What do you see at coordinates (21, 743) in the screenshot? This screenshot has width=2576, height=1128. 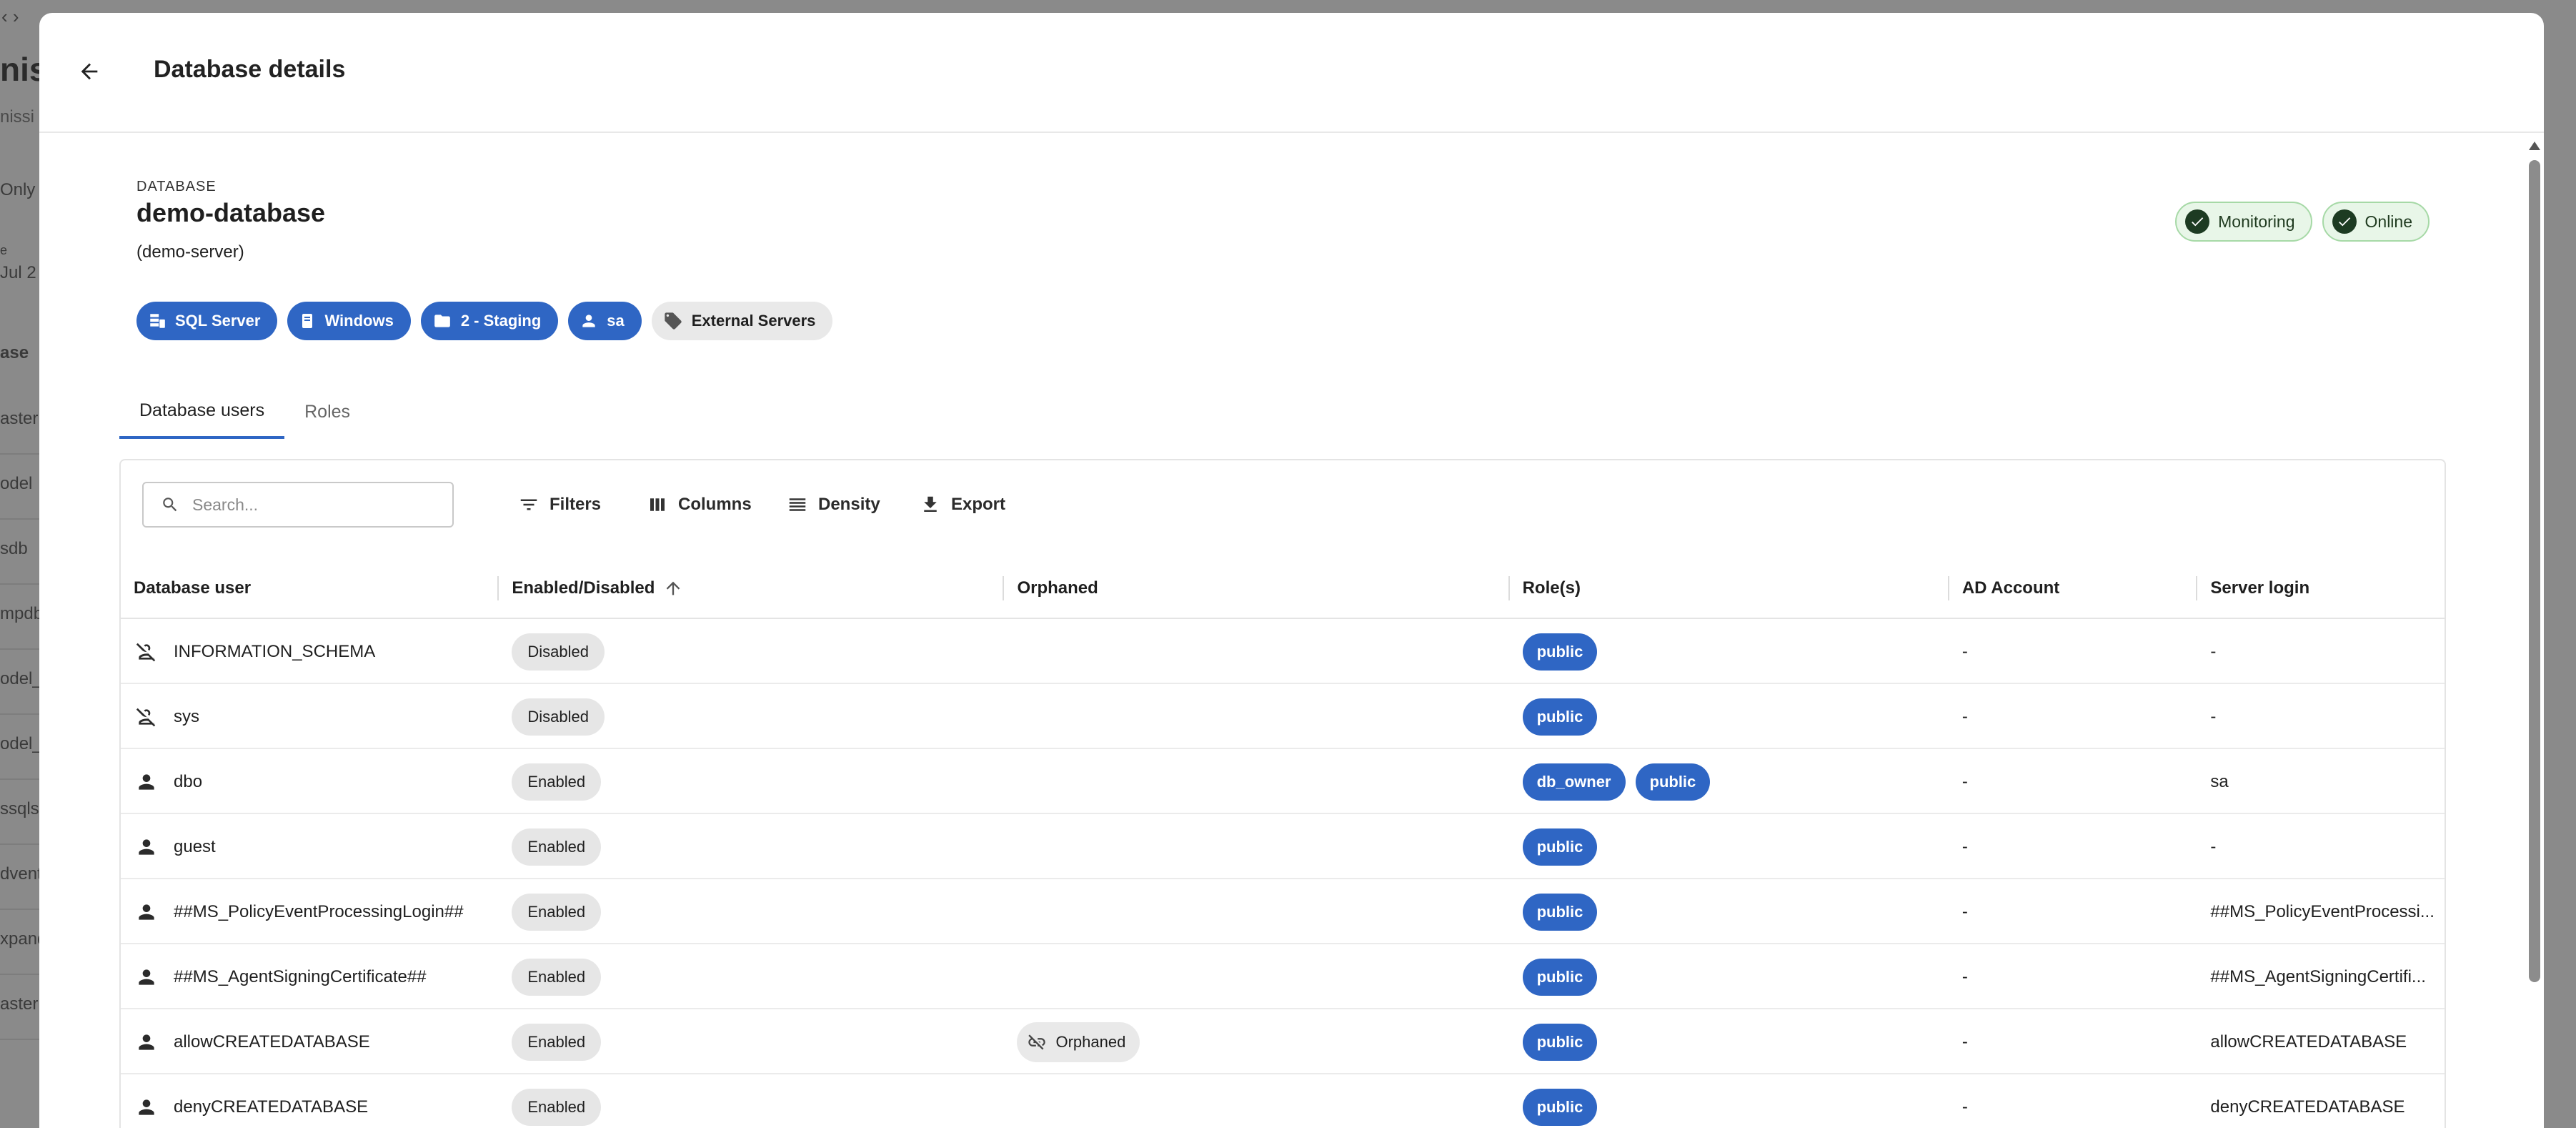 I see `background-row: odel_` at bounding box center [21, 743].